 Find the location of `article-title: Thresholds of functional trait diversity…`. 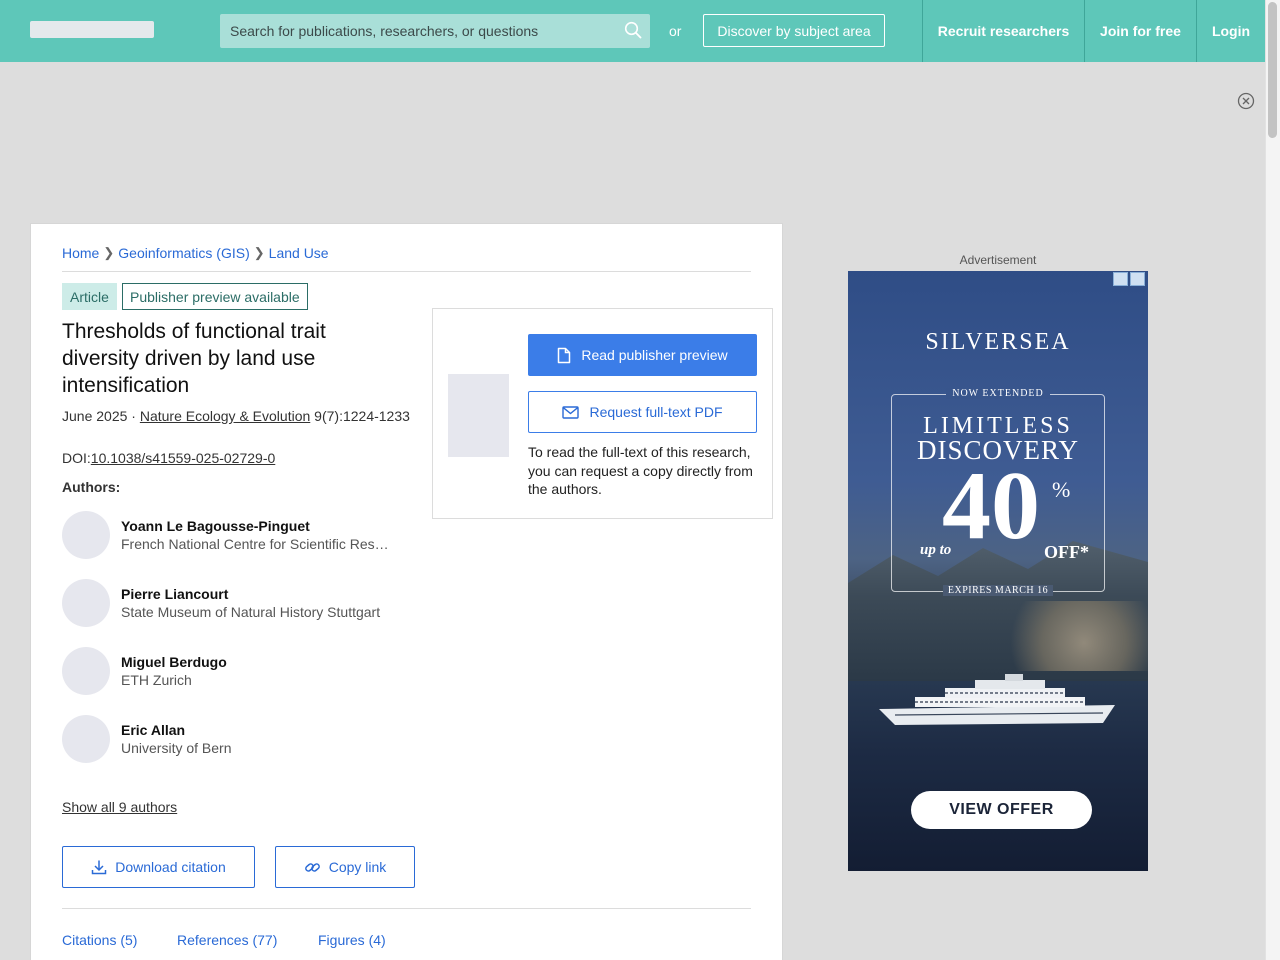

article-title: Thresholds of functional trait diversity… is located at coordinates (194, 358).